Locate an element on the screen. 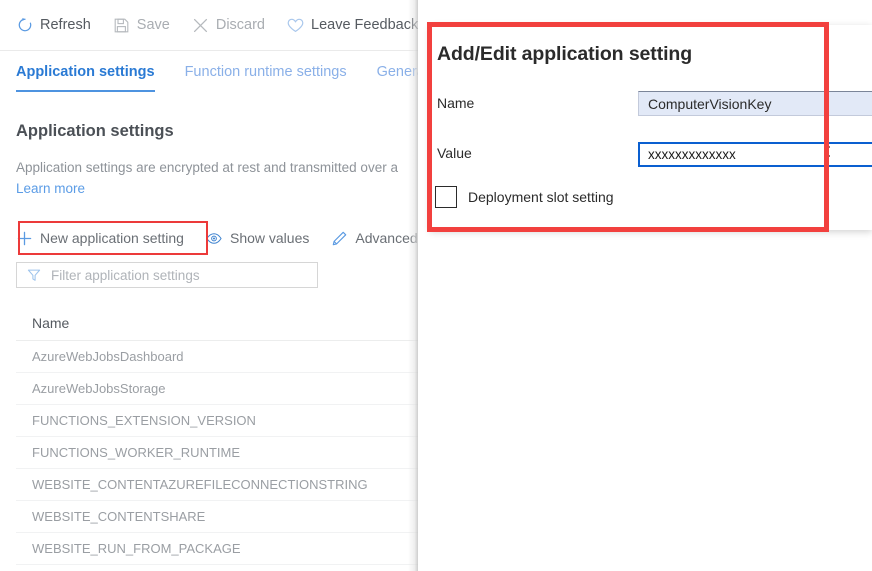 The width and height of the screenshot is (872, 571). save-icon is located at coordinates (121, 25).